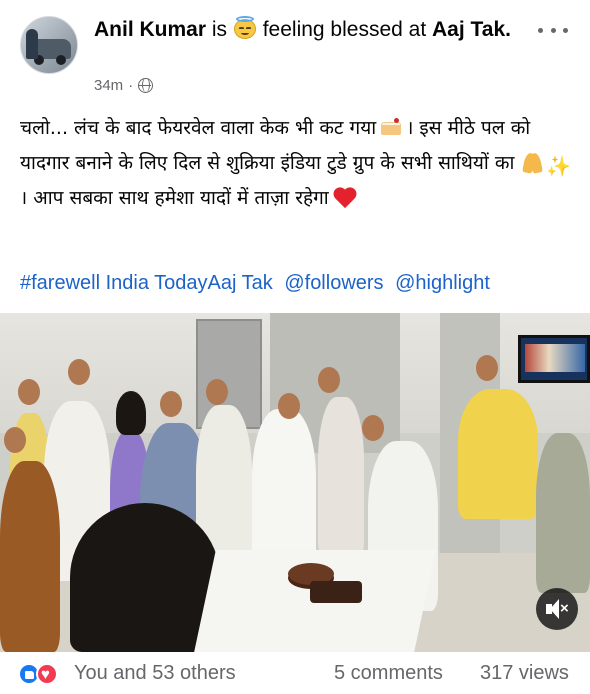 This screenshot has width=590, height=694. Describe the element at coordinates (442, 283) in the screenshot. I see `mention-highlight: @highlight` at that location.